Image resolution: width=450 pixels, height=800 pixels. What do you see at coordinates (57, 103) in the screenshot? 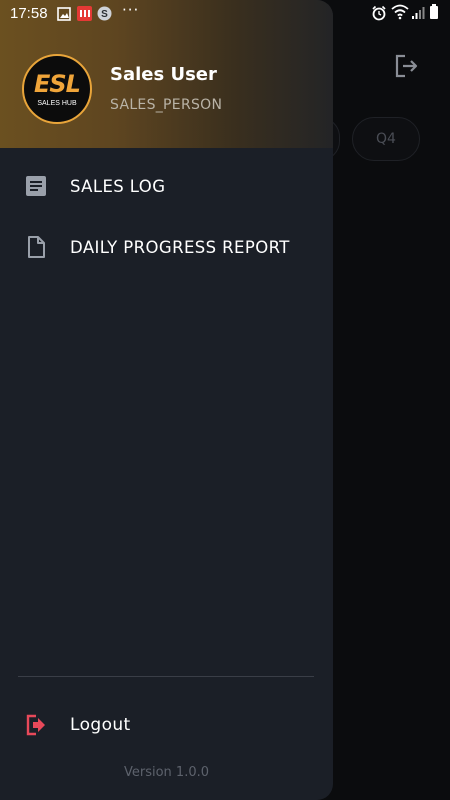
I see `logo-subtext: SALES HUB` at bounding box center [57, 103].